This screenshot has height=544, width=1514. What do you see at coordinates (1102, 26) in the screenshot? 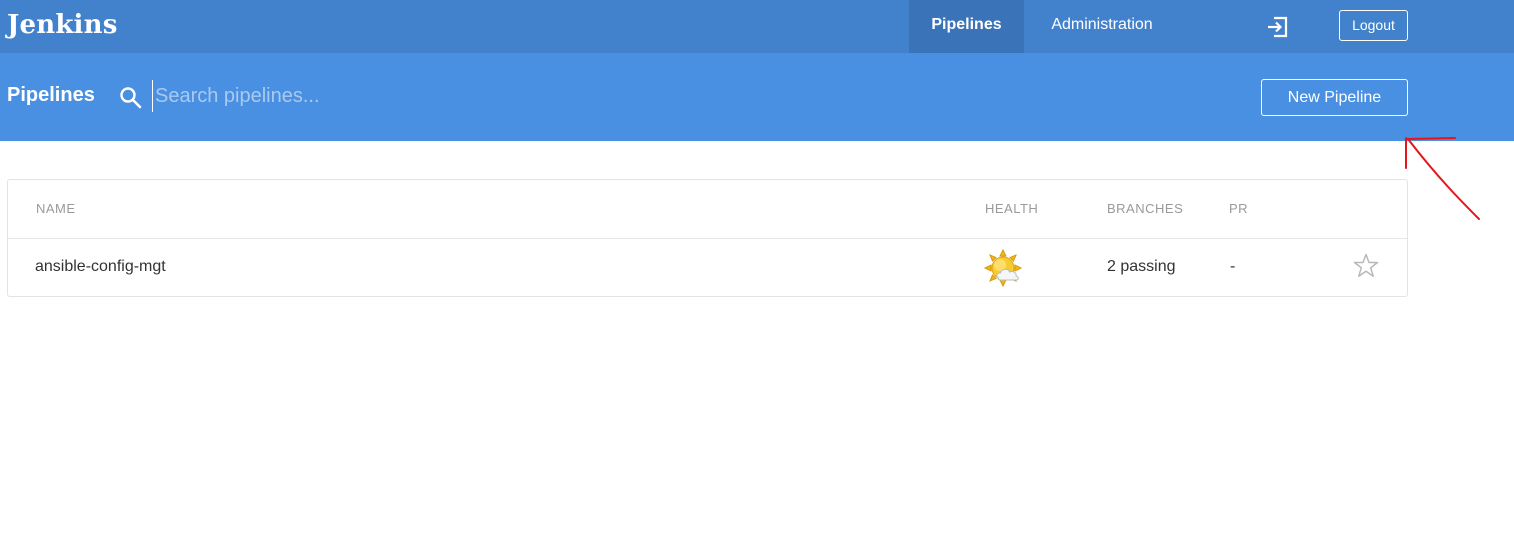
I see `tab-administration: Administration` at bounding box center [1102, 26].